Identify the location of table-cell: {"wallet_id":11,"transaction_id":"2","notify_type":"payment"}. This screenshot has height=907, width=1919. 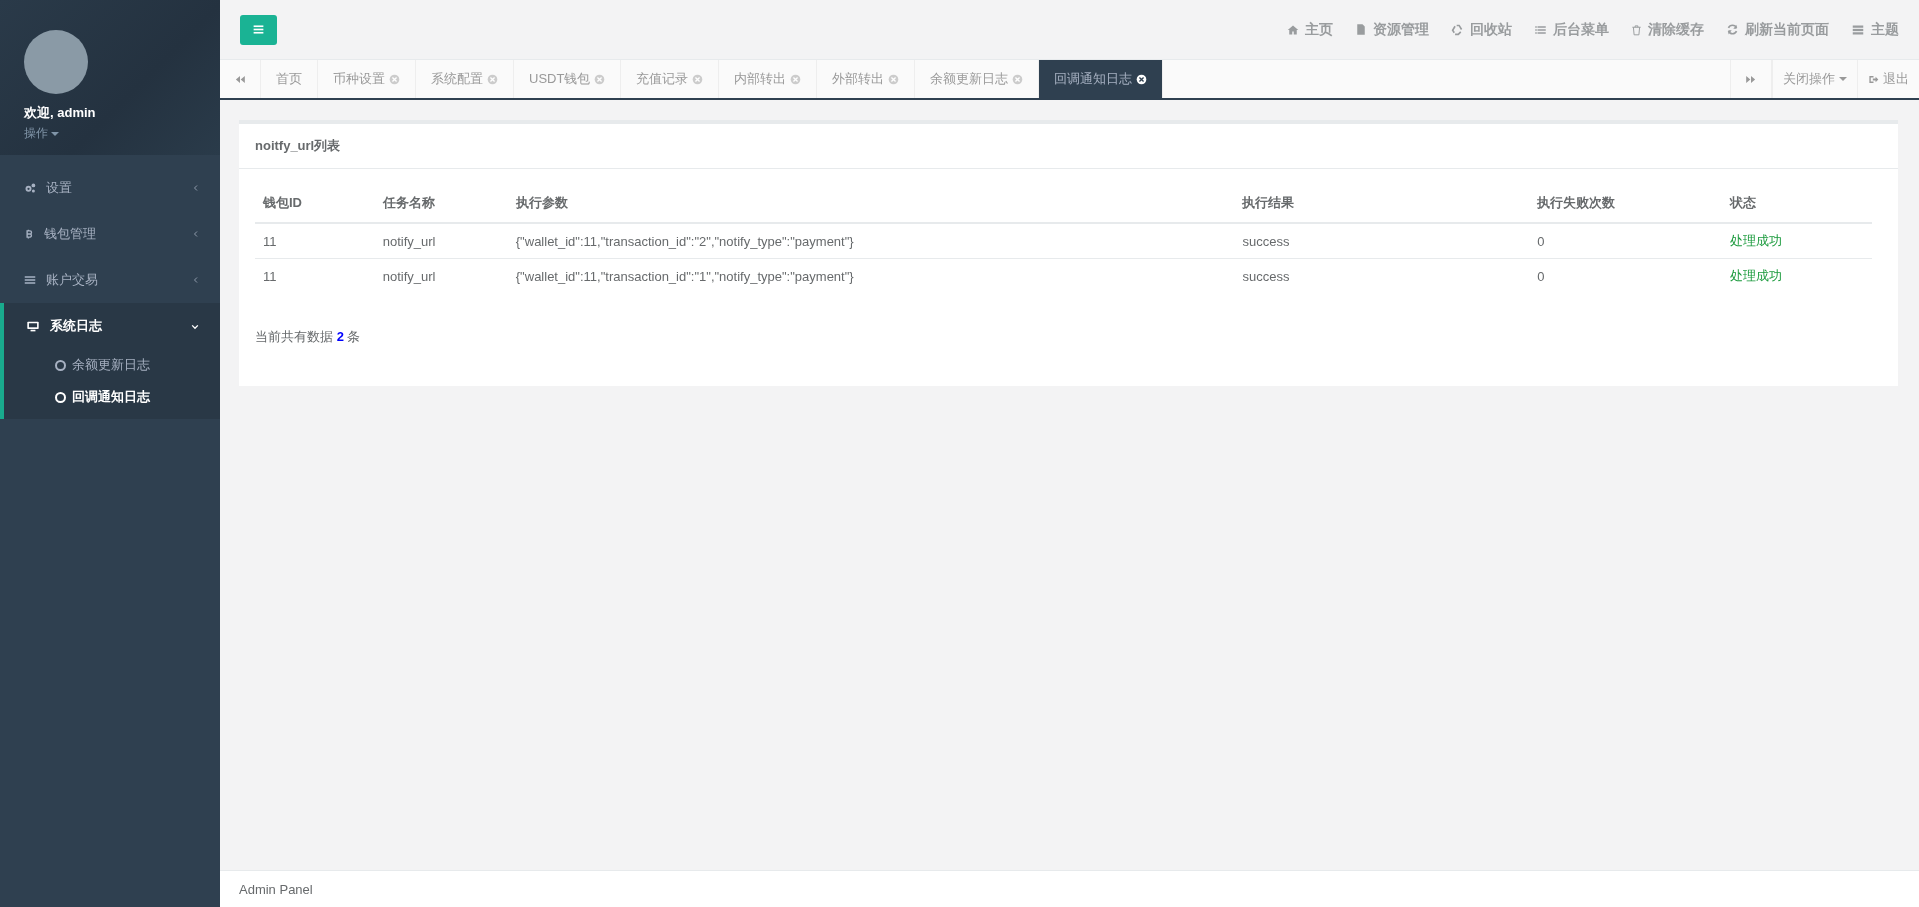
(871, 241).